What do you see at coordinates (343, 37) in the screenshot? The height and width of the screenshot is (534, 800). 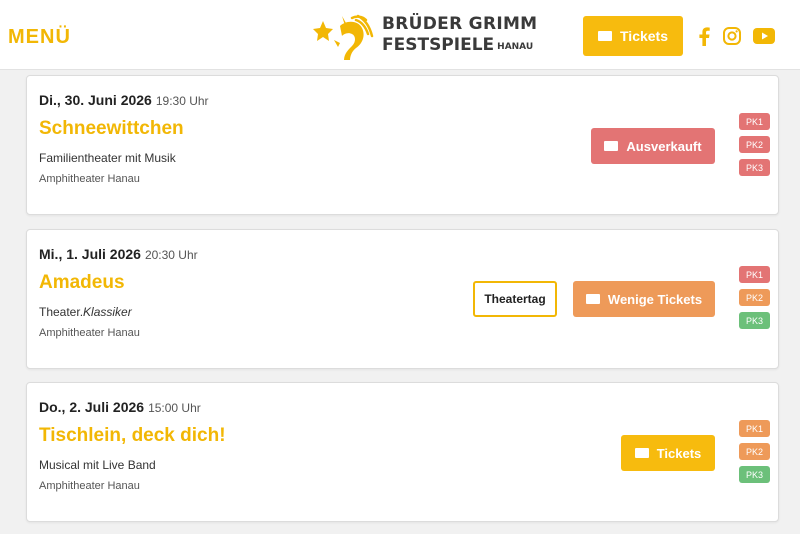 I see `unicorn-logo-icon` at bounding box center [343, 37].